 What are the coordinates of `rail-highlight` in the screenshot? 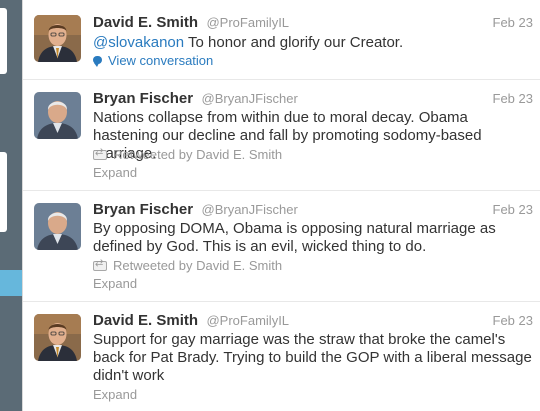 It's located at (11, 283).